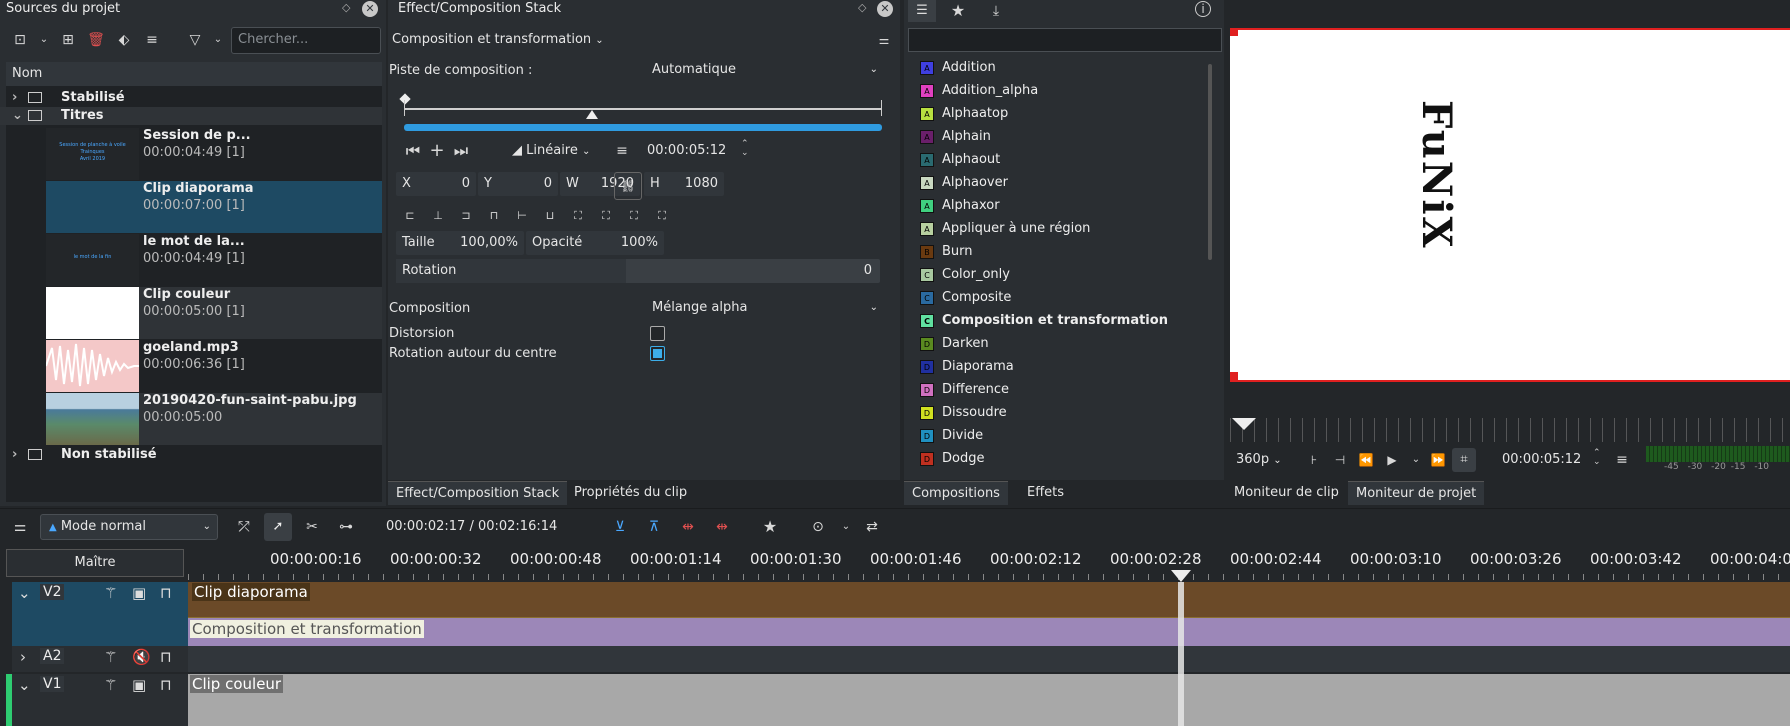  Describe the element at coordinates (1541, 459) in the screenshot. I see `monitor-timecode: 00:00:05:12` at that location.